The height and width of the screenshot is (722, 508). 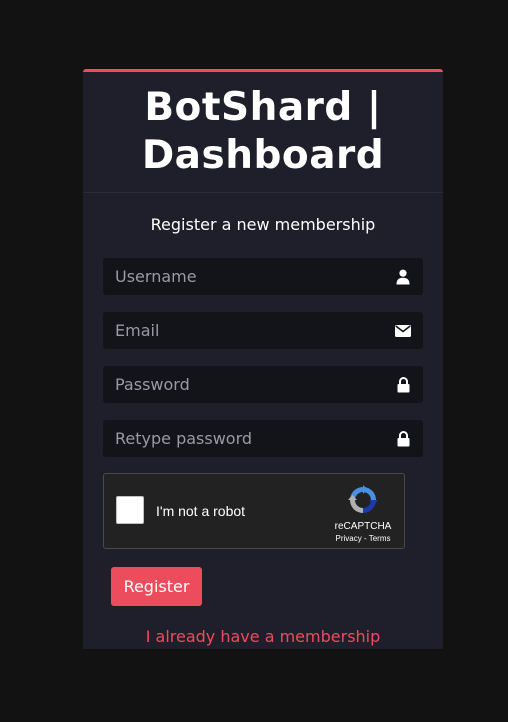 I want to click on recaptcha-links: Privacy - Terms, so click(x=363, y=538).